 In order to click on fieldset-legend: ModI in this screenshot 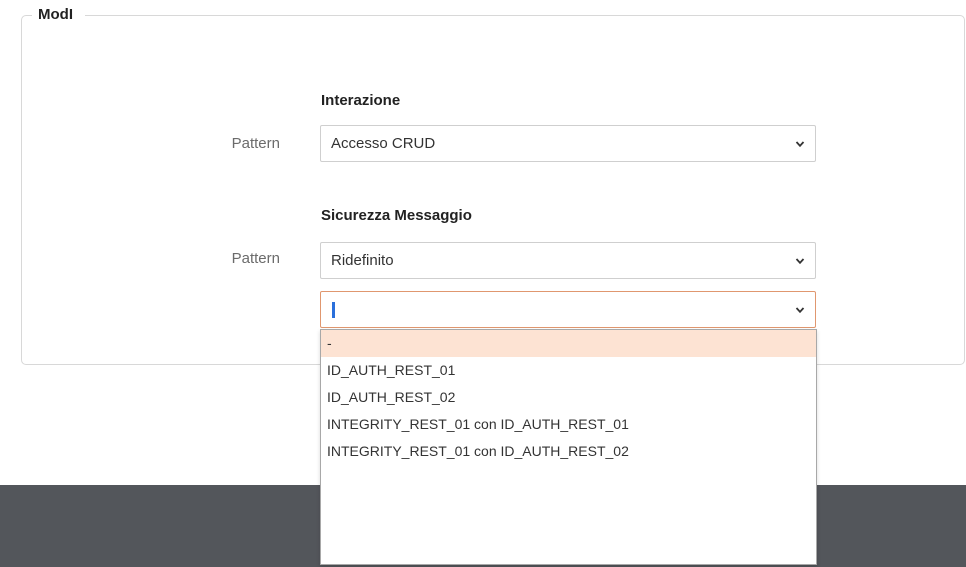, I will do `click(58, 14)`.